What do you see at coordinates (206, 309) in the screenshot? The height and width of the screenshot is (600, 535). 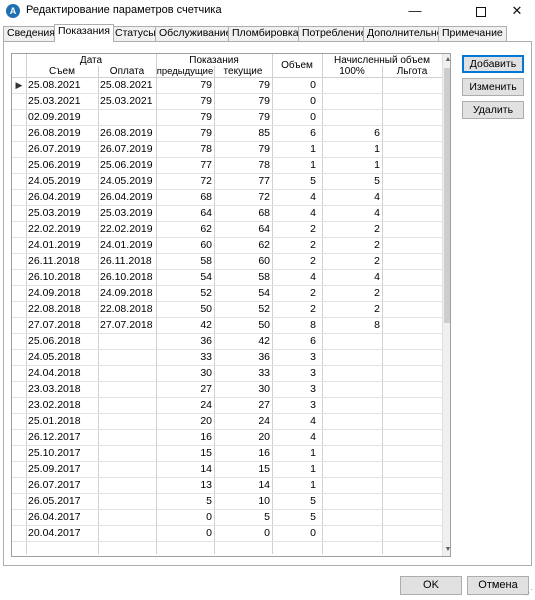 I see `cell-prev: 50` at bounding box center [206, 309].